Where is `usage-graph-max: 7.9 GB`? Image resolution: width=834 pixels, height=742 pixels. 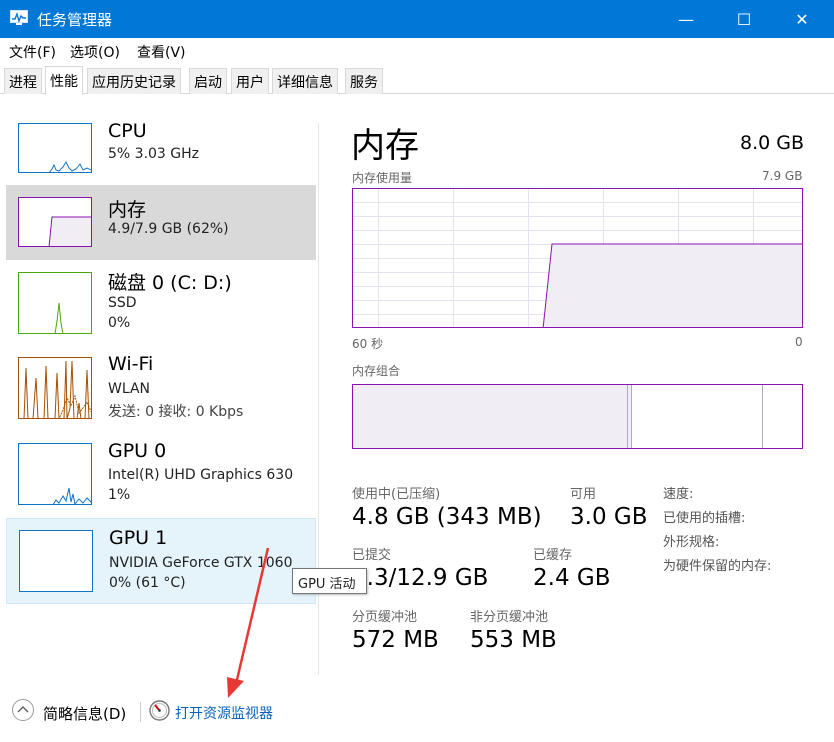
usage-graph-max: 7.9 GB is located at coordinates (782, 176).